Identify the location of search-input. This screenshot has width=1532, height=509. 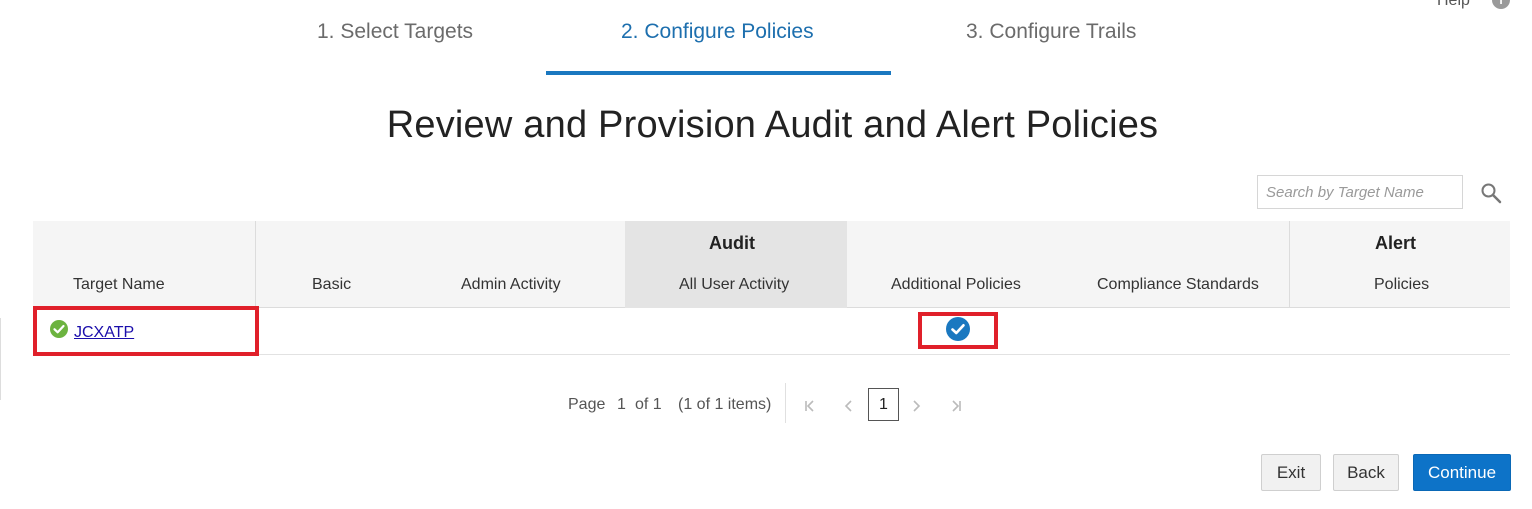
(1360, 192).